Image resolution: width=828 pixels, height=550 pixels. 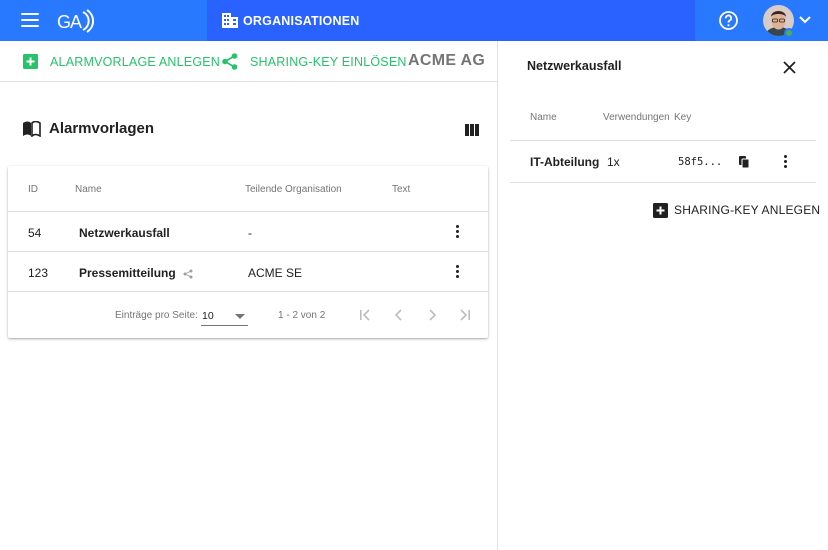 What do you see at coordinates (156, 315) in the screenshot?
I see `items-per-page-label: Einträge pro Seite:` at bounding box center [156, 315].